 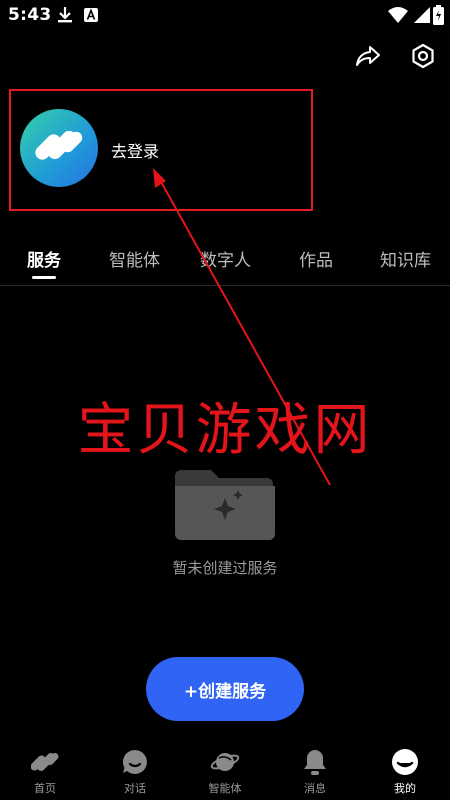 I want to click on profile-icon, so click(x=405, y=762).